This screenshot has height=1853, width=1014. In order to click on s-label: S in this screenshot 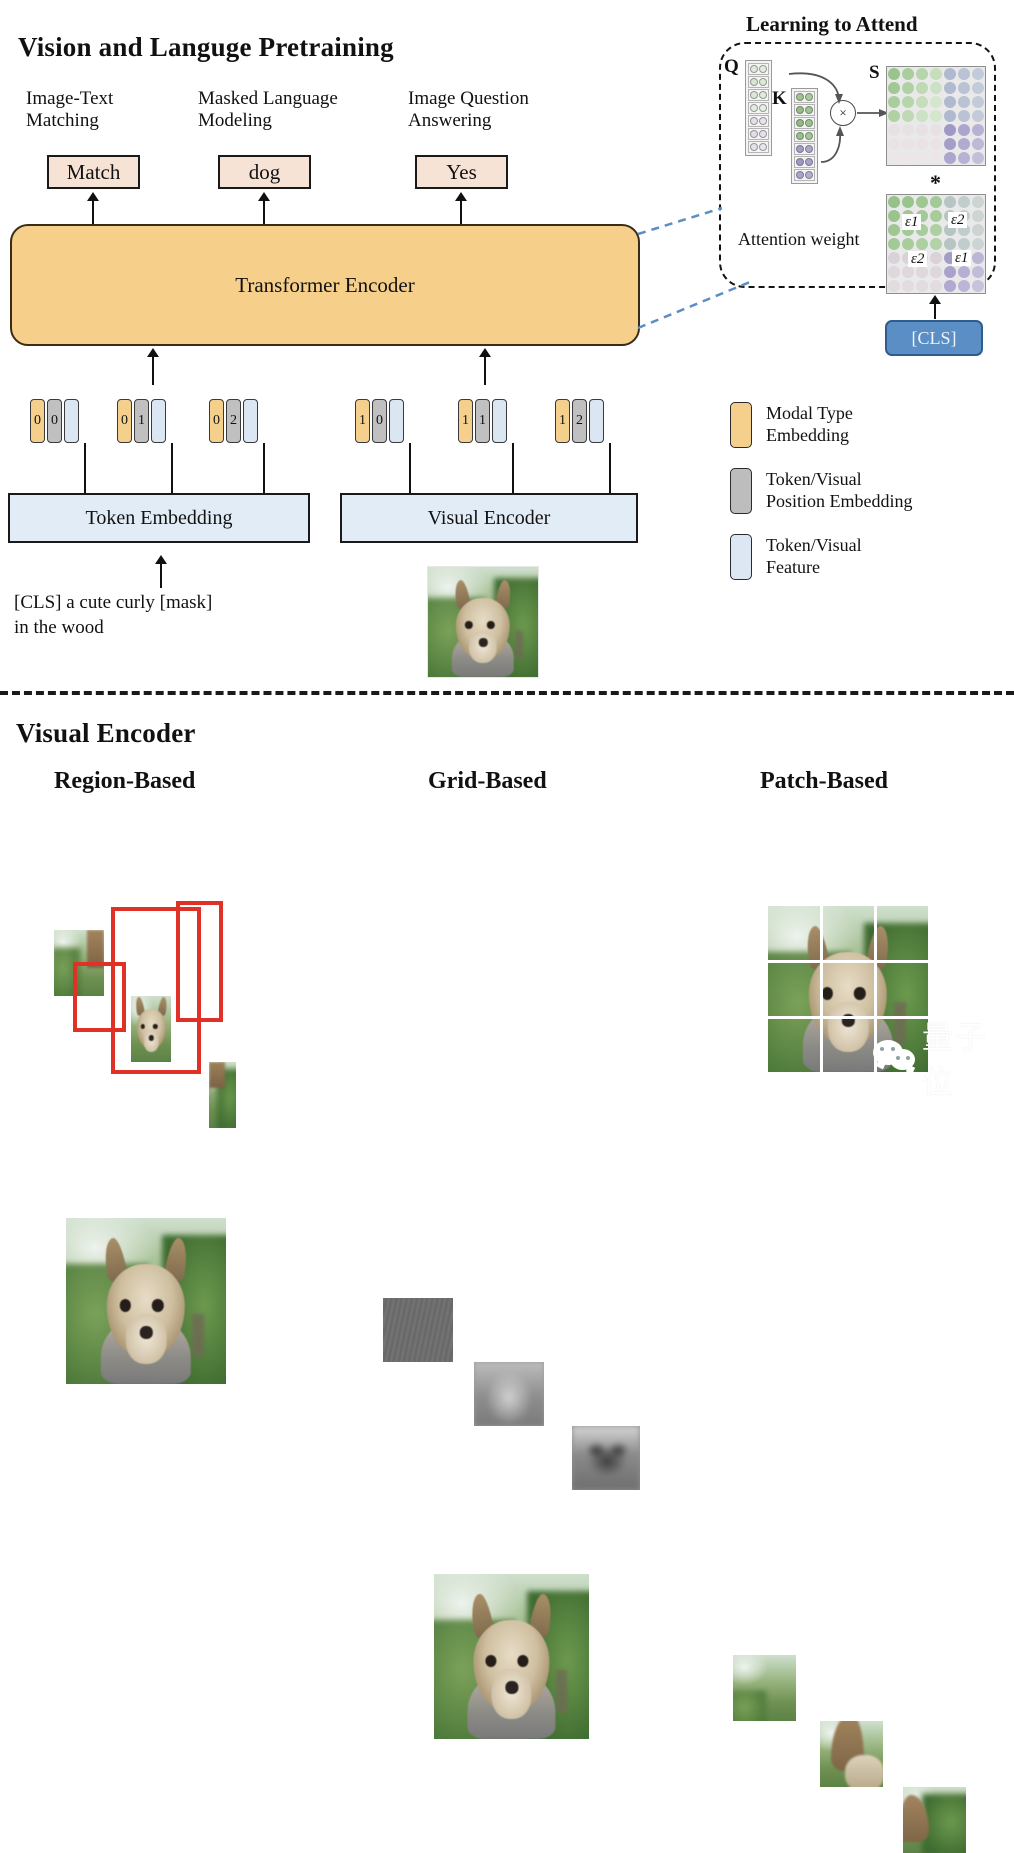, I will do `click(874, 72)`.